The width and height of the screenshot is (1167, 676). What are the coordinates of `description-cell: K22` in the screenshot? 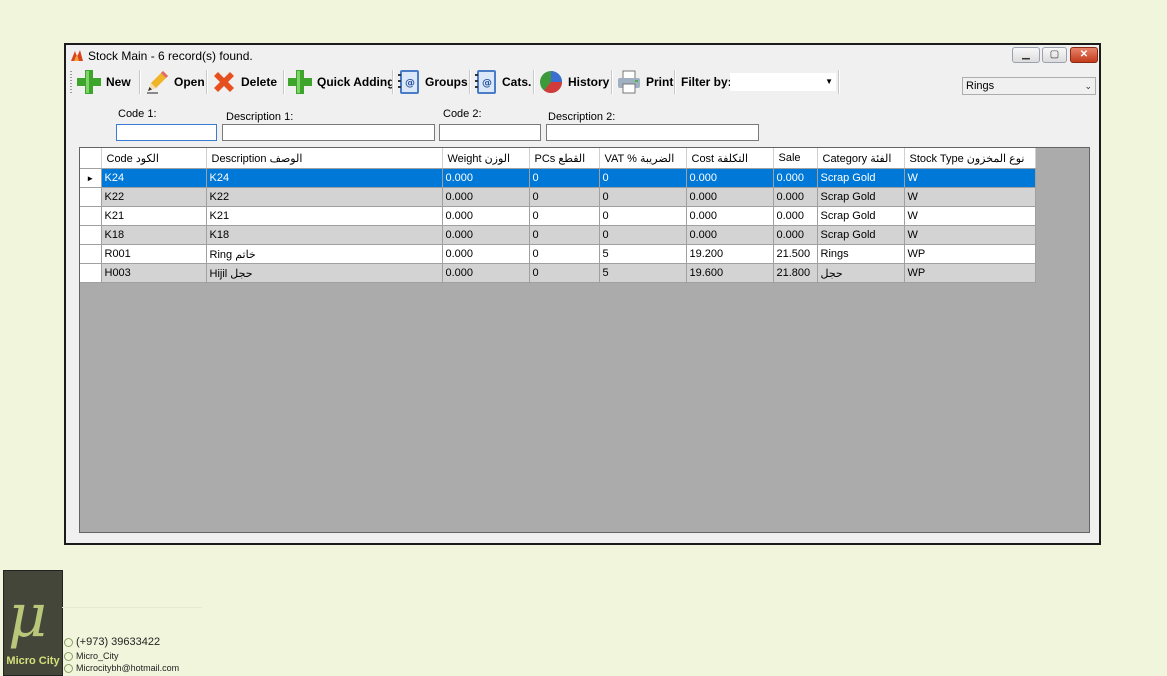 It's located at (324, 197).